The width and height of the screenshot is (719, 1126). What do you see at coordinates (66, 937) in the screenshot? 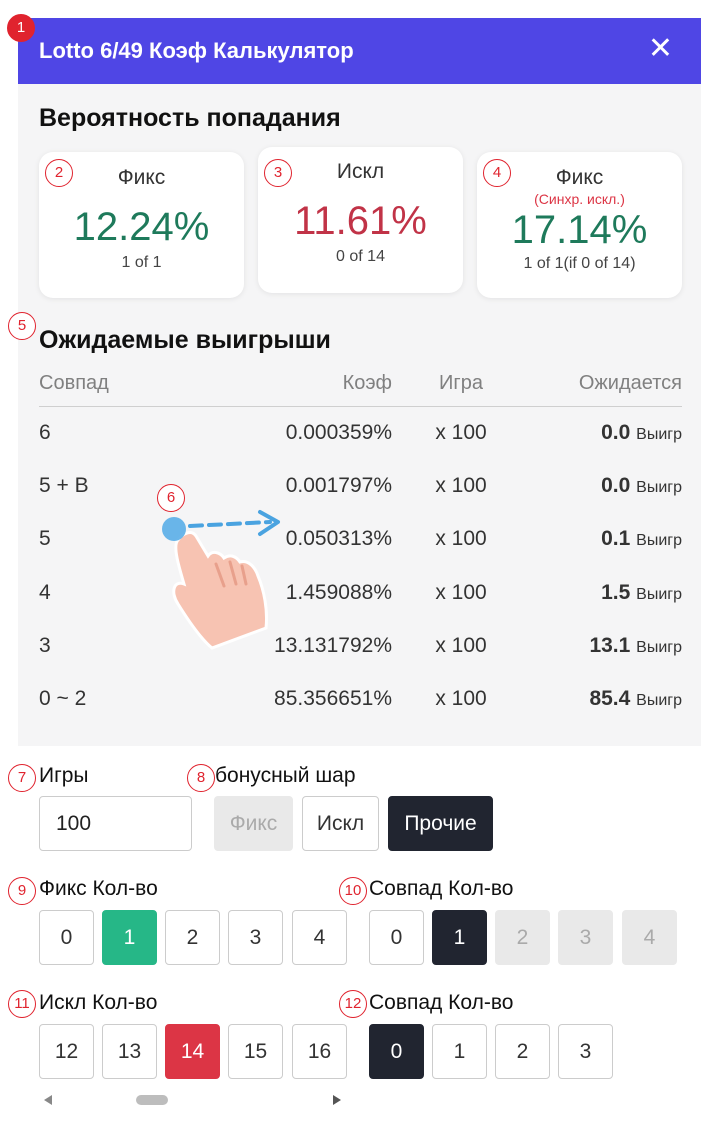
I see `fix-count-0-button: 0` at bounding box center [66, 937].